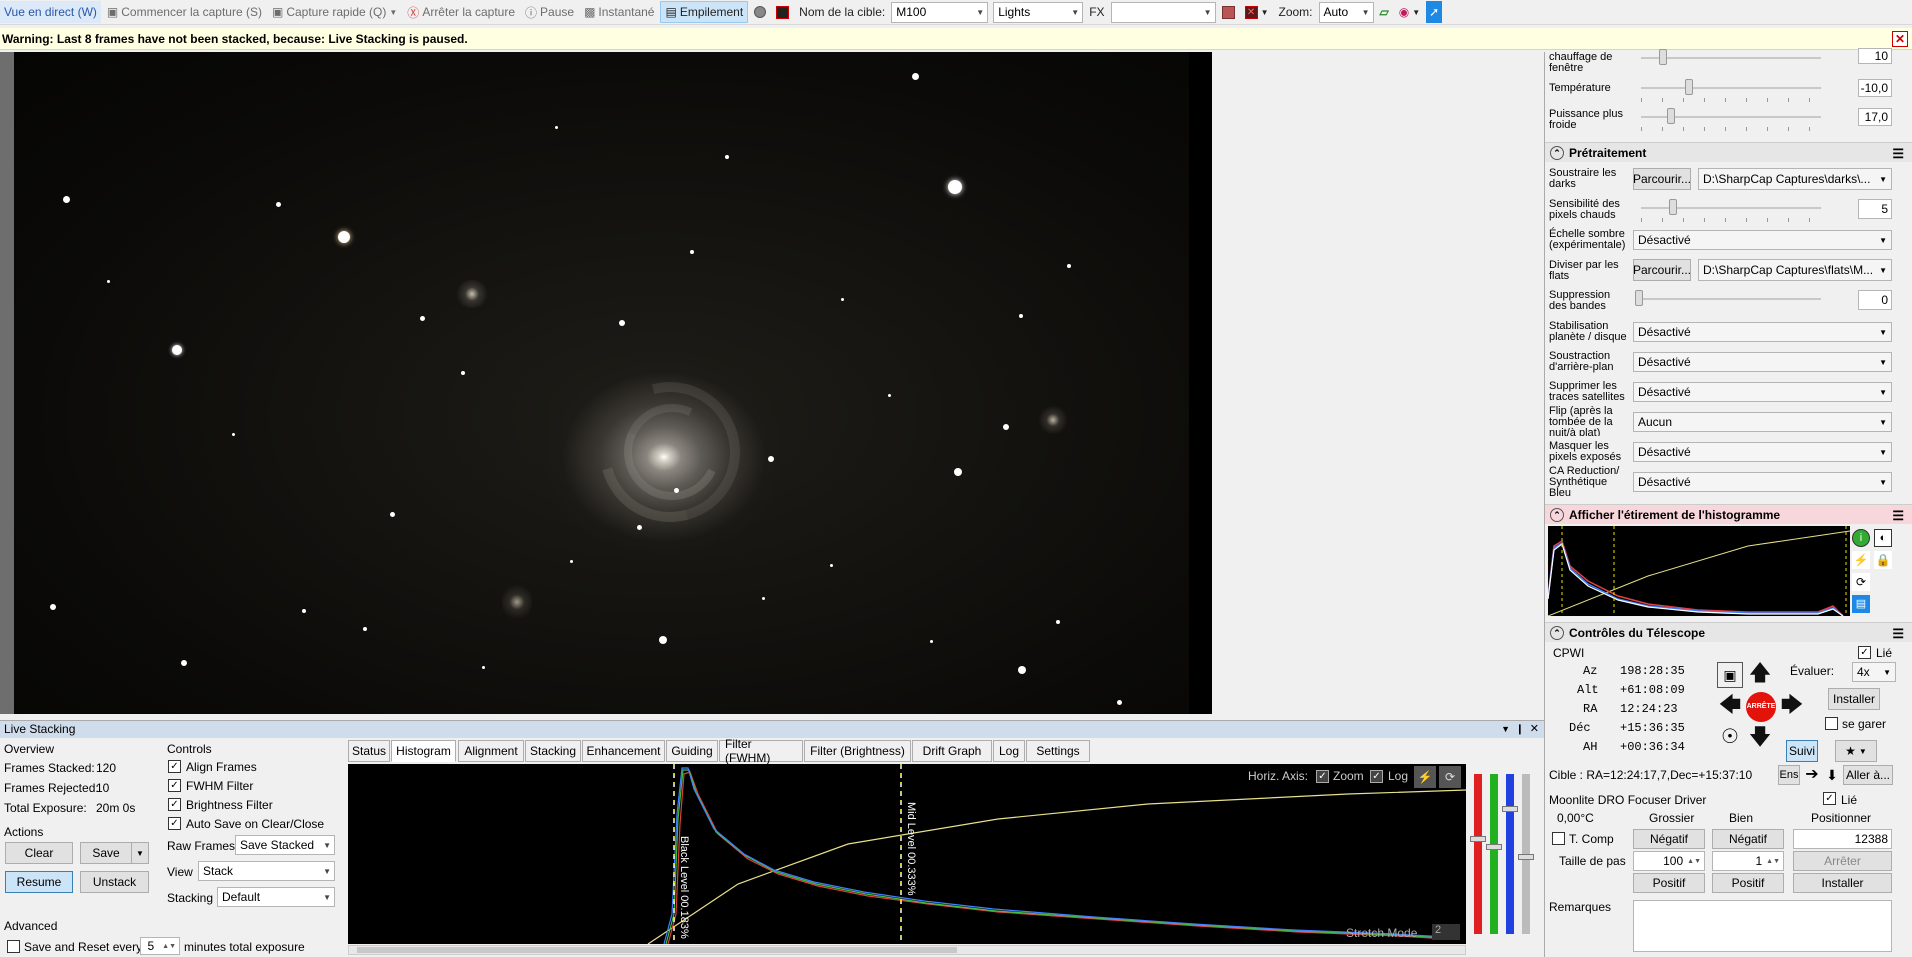  I want to click on tab-log: Log, so click(1009, 751).